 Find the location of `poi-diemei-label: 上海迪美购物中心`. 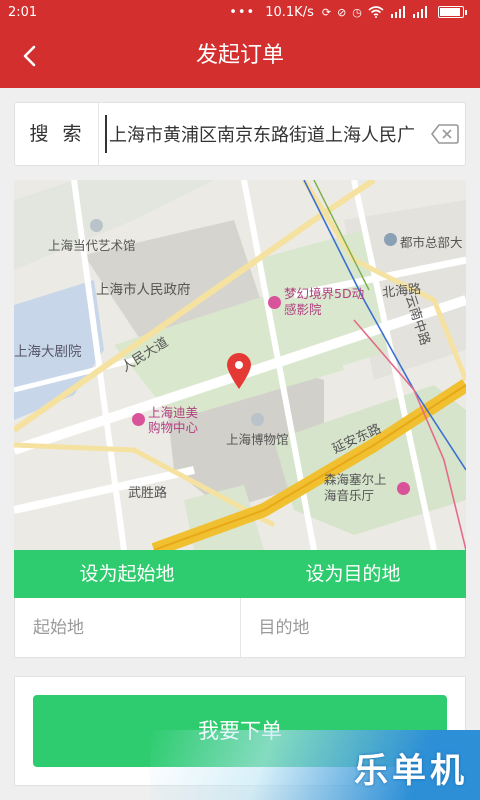

poi-diemei-label: 上海迪美购物中心 is located at coordinates (173, 420).